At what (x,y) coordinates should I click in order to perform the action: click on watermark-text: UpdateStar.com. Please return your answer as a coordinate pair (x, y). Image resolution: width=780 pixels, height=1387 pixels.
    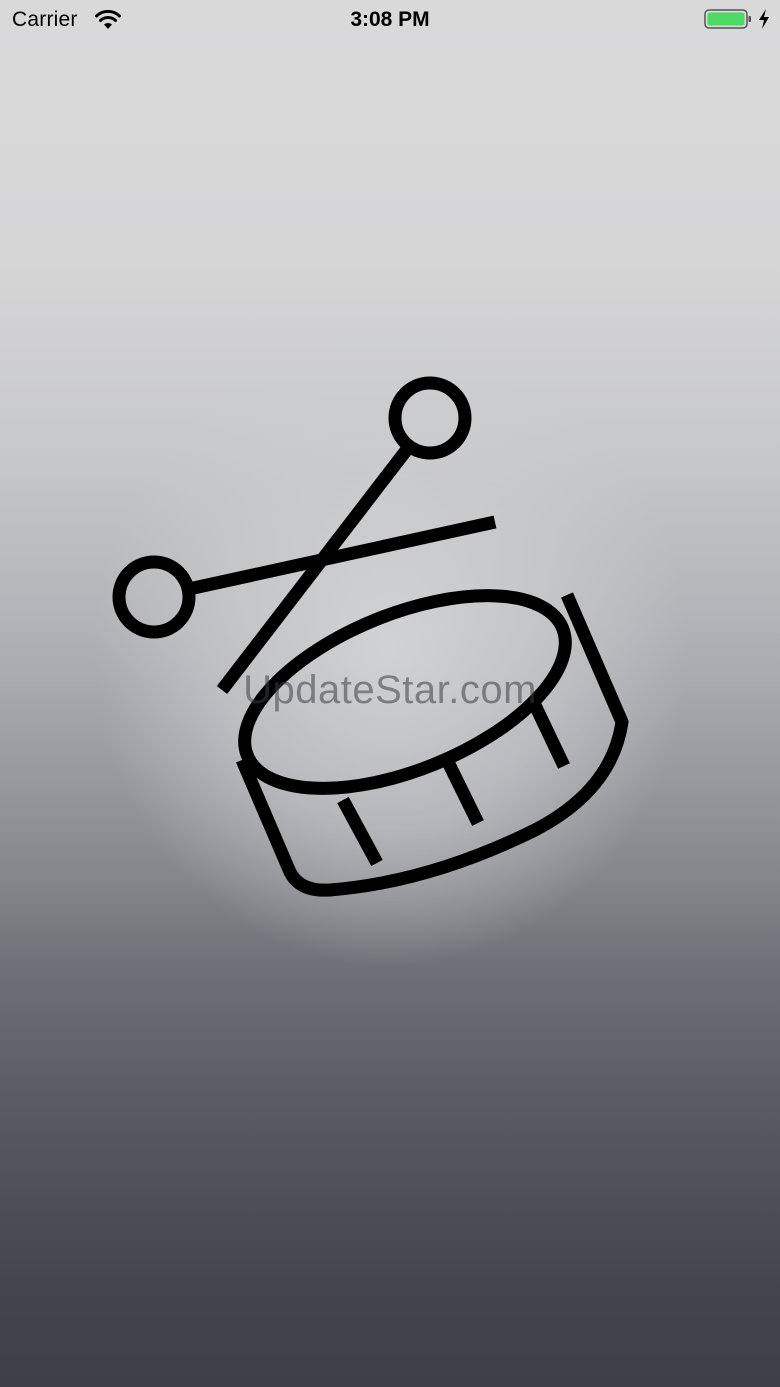
    Looking at the image, I should click on (390, 690).